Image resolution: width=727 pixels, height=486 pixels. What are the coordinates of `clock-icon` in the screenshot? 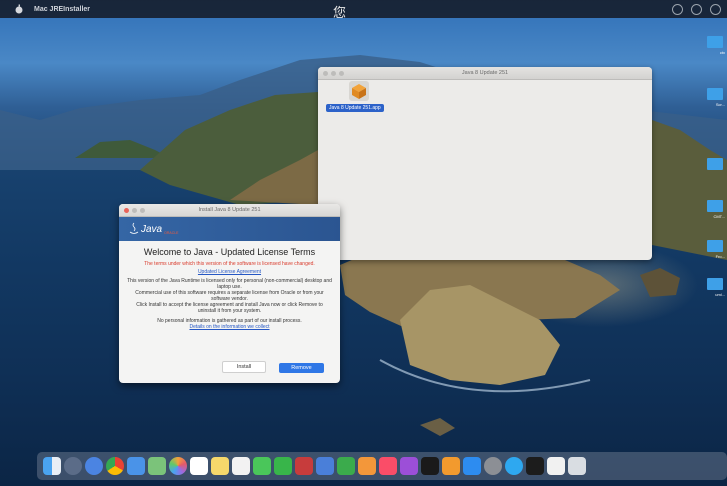 It's located at (696, 9).